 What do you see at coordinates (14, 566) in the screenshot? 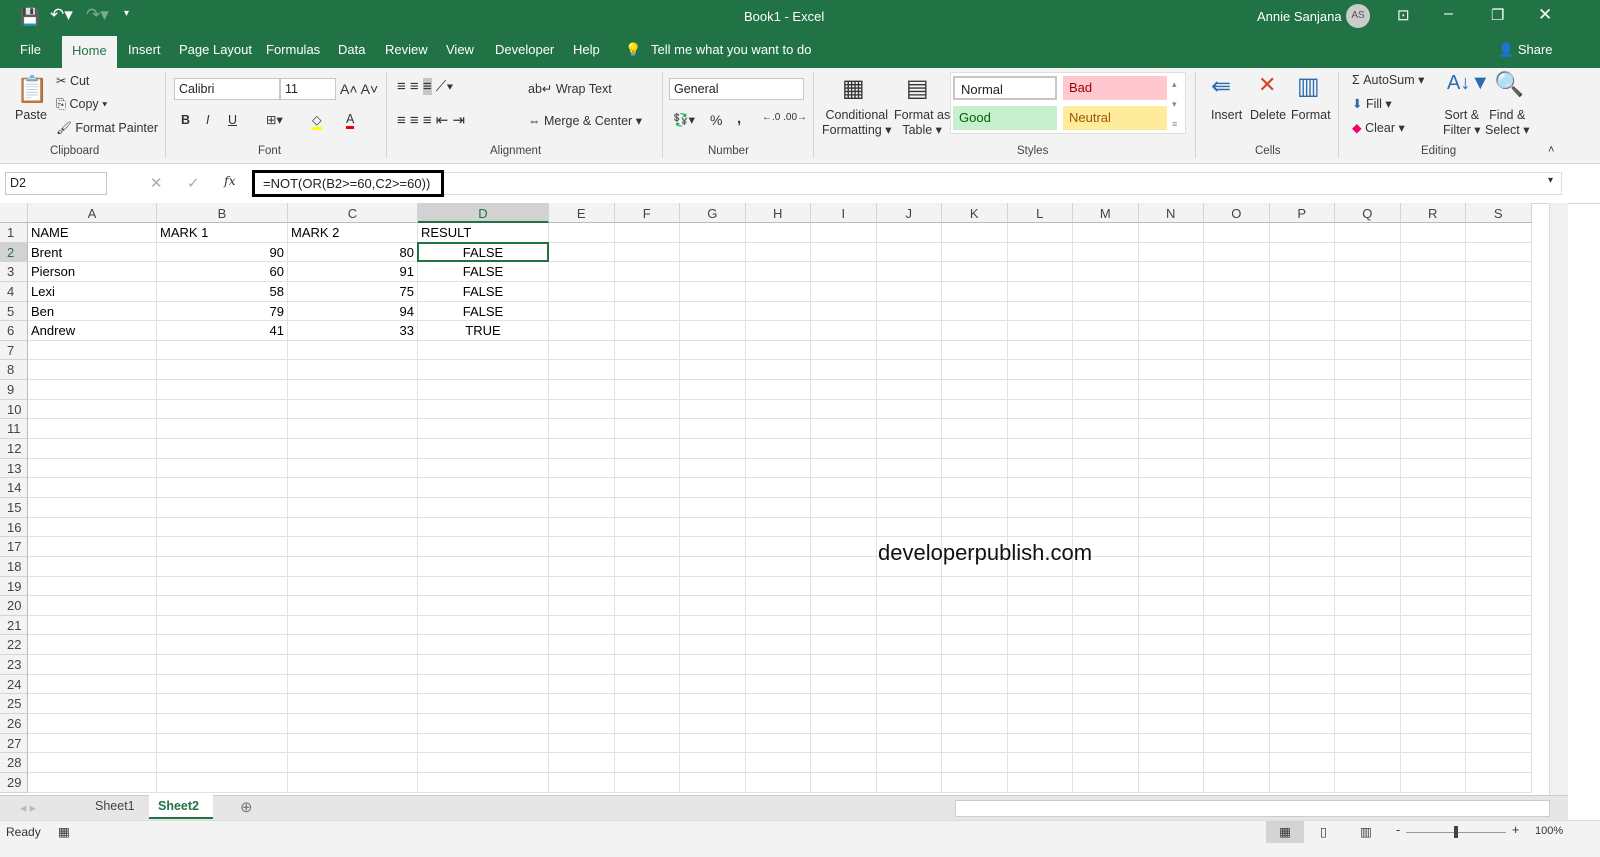
I see `row-header-18: 18` at bounding box center [14, 566].